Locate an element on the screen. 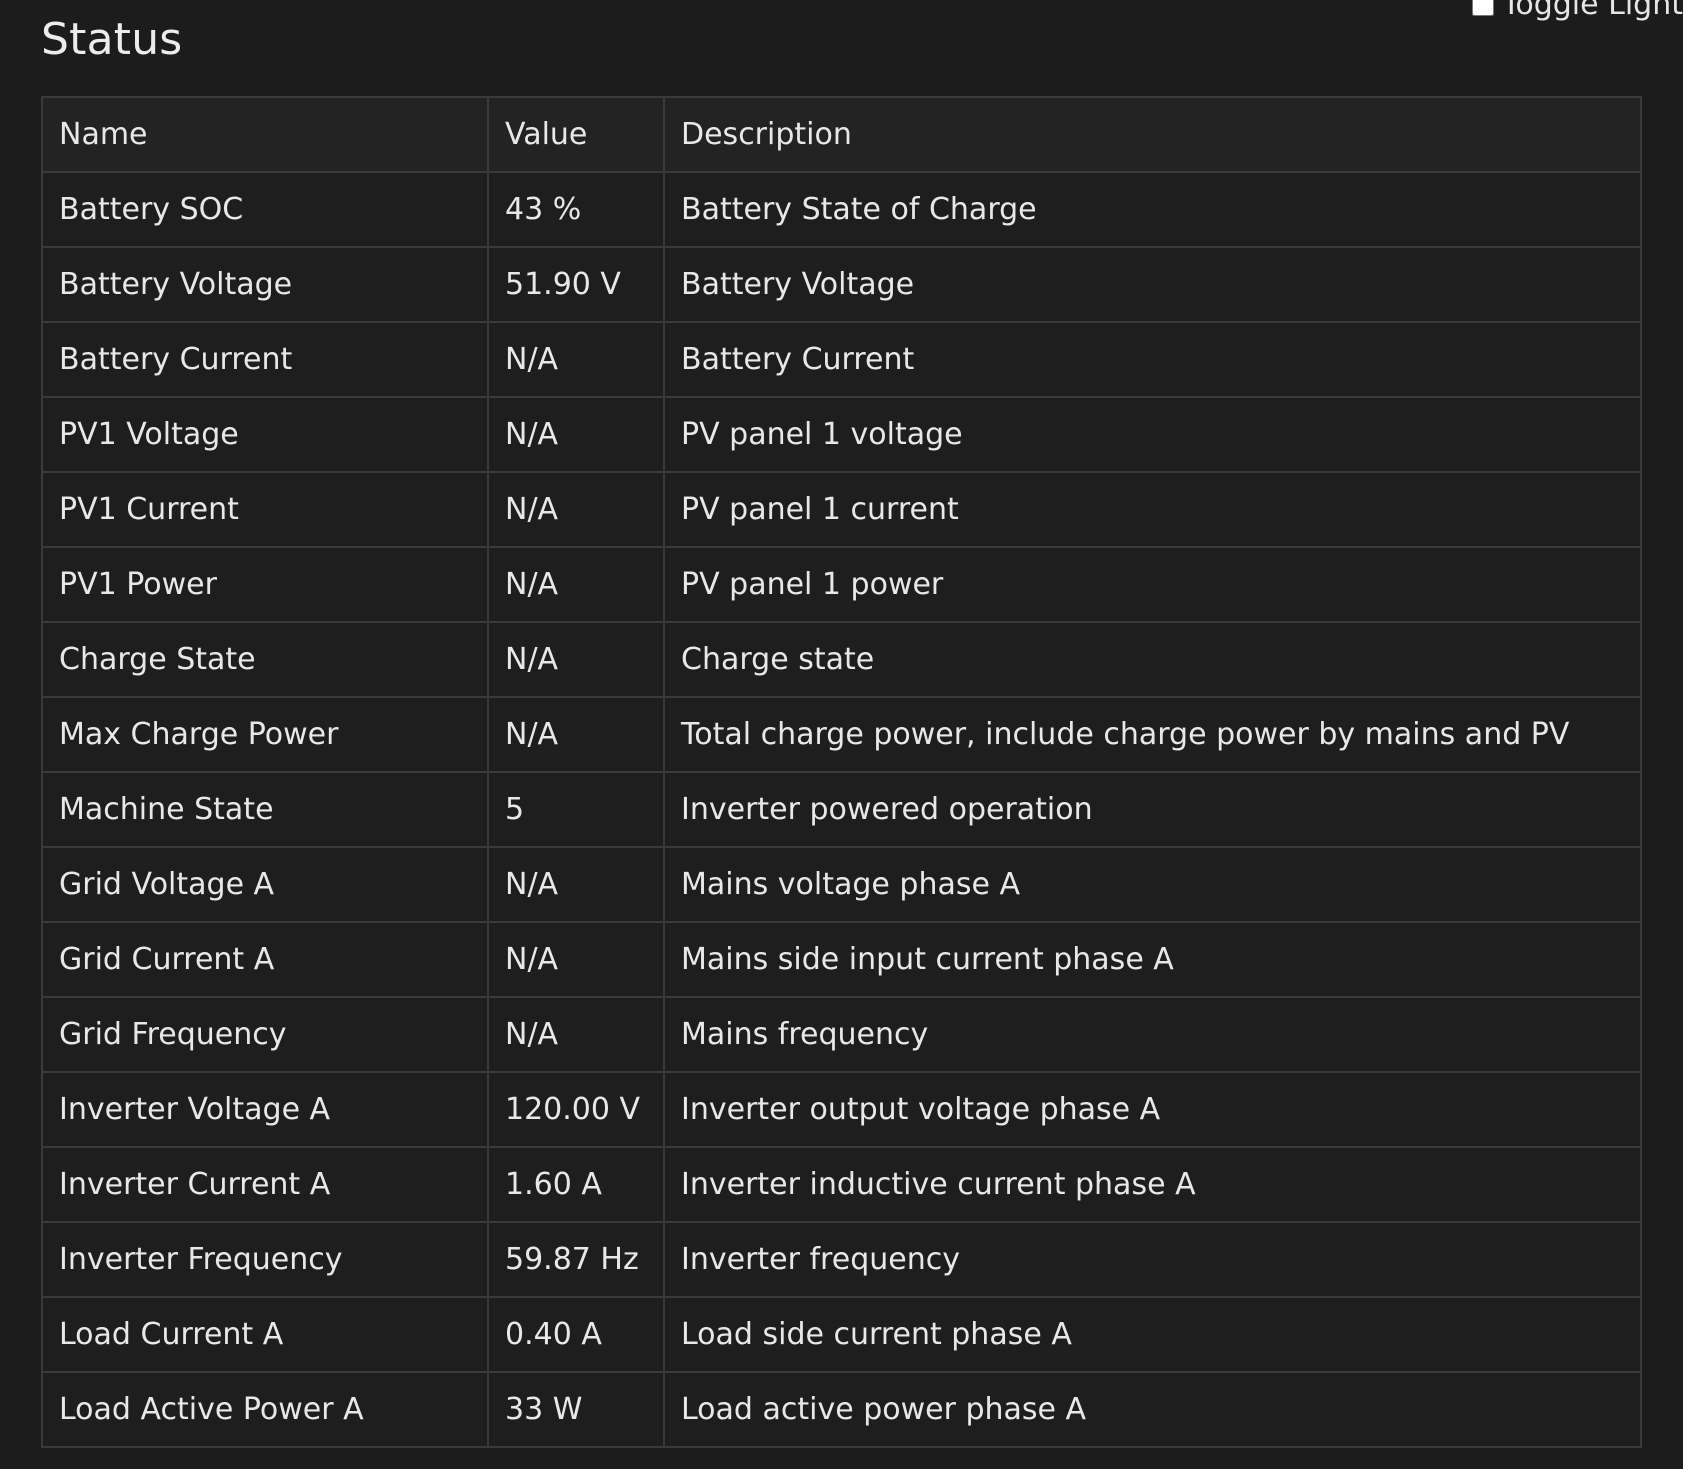 The height and width of the screenshot is (1469, 1683). column-header-value: Value is located at coordinates (576, 134).